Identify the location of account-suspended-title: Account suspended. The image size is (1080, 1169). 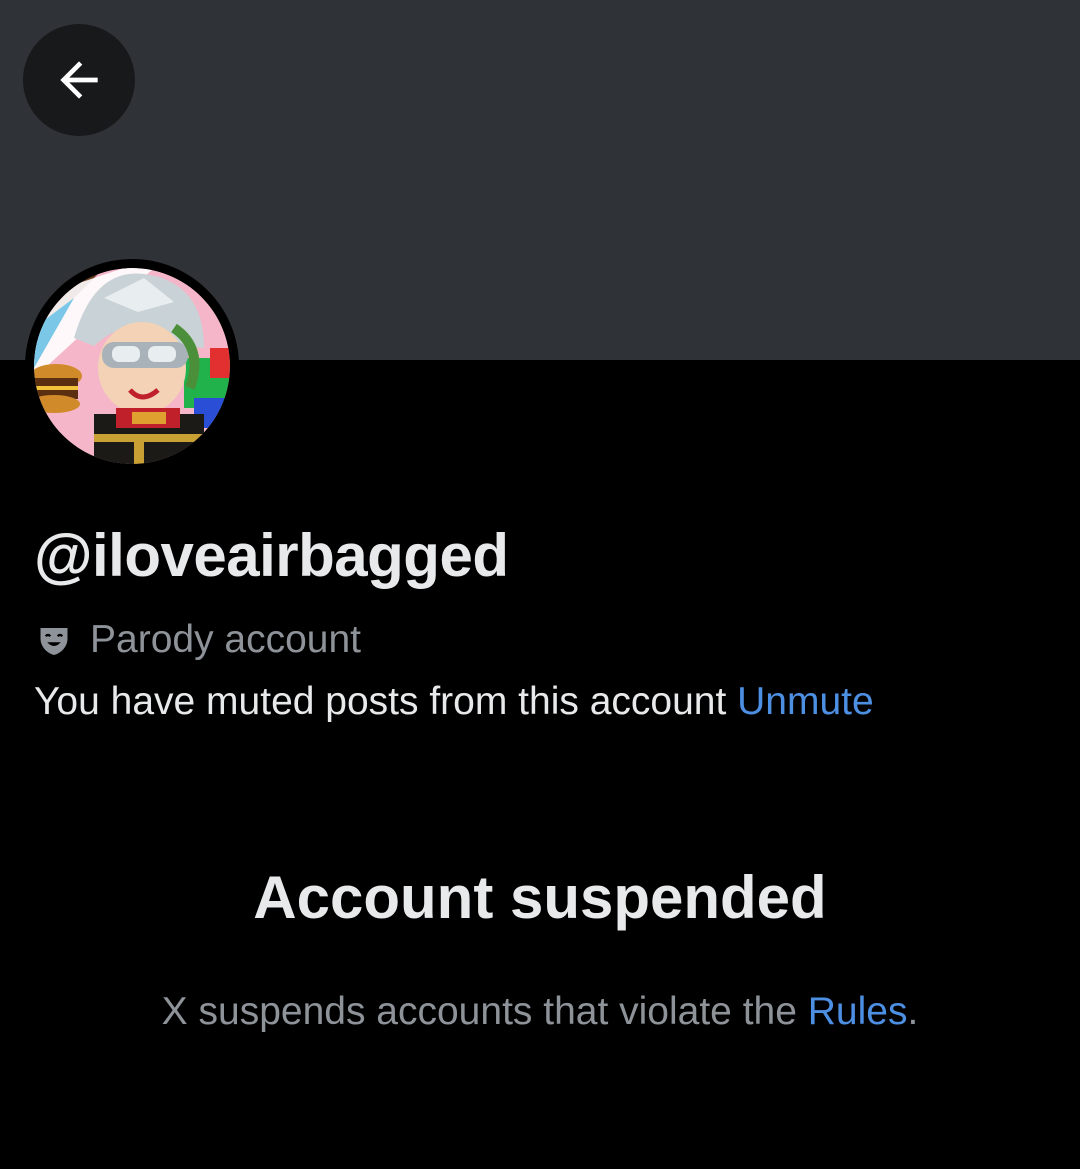
(540, 897).